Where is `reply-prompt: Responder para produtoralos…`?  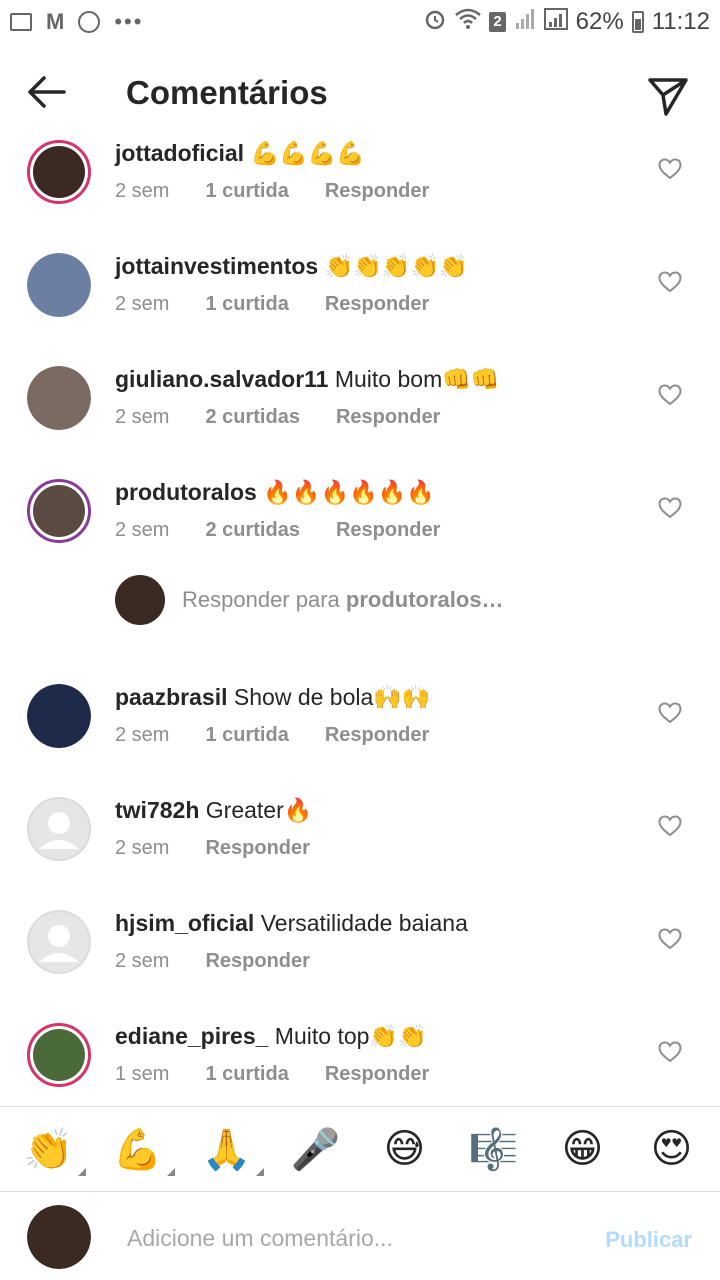
reply-prompt: Responder para produtoralos… is located at coordinates (360, 610).